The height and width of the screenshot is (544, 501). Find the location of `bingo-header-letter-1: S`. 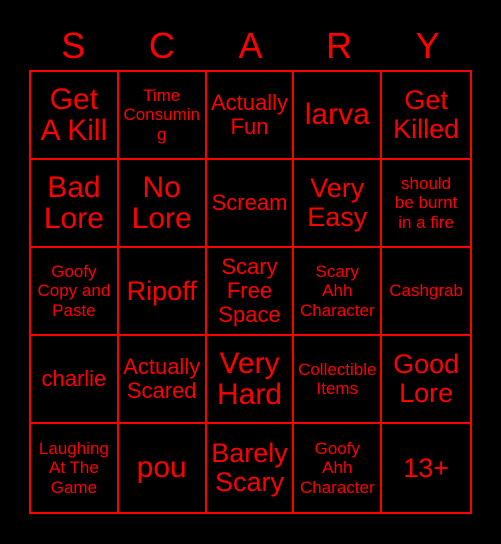

bingo-header-letter-1: S is located at coordinates (73, 45).